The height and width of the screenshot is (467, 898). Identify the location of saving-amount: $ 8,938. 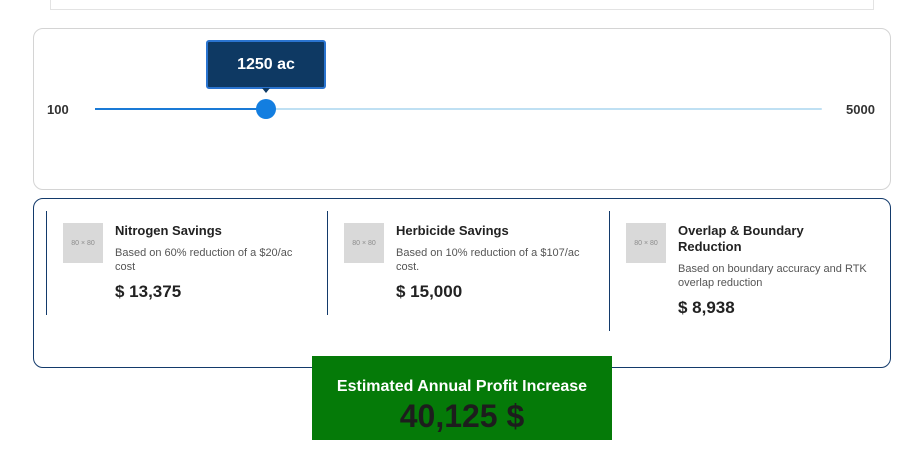
(706, 307).